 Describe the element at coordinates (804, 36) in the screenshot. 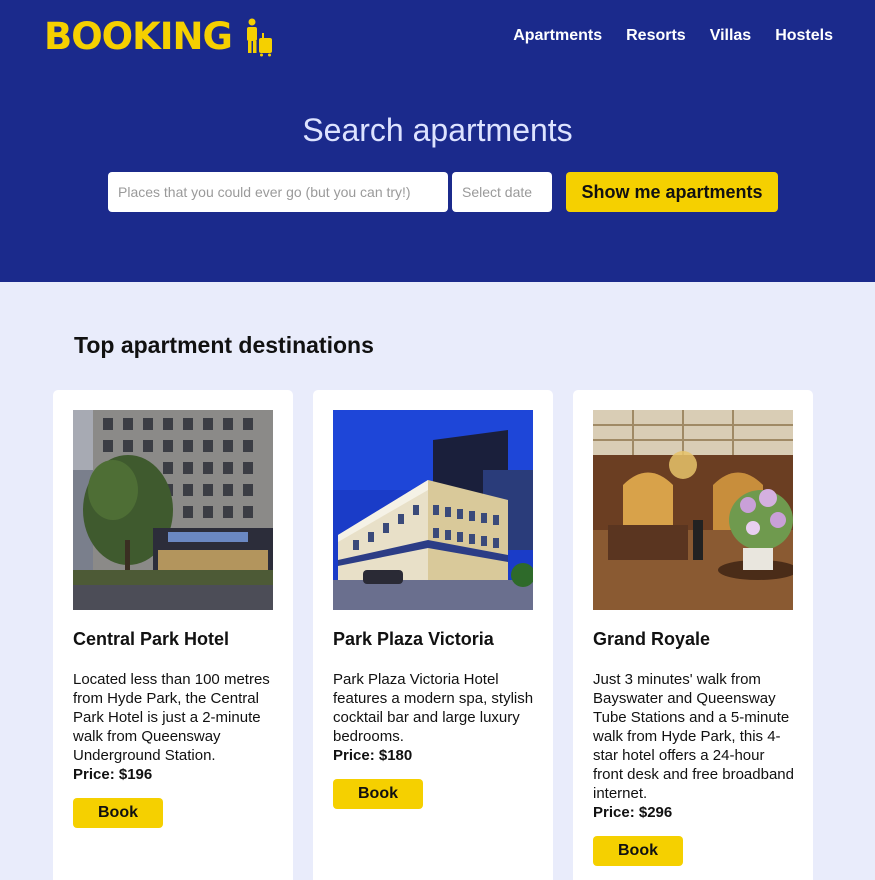

I see `nav-hostels: Hostels` at that location.